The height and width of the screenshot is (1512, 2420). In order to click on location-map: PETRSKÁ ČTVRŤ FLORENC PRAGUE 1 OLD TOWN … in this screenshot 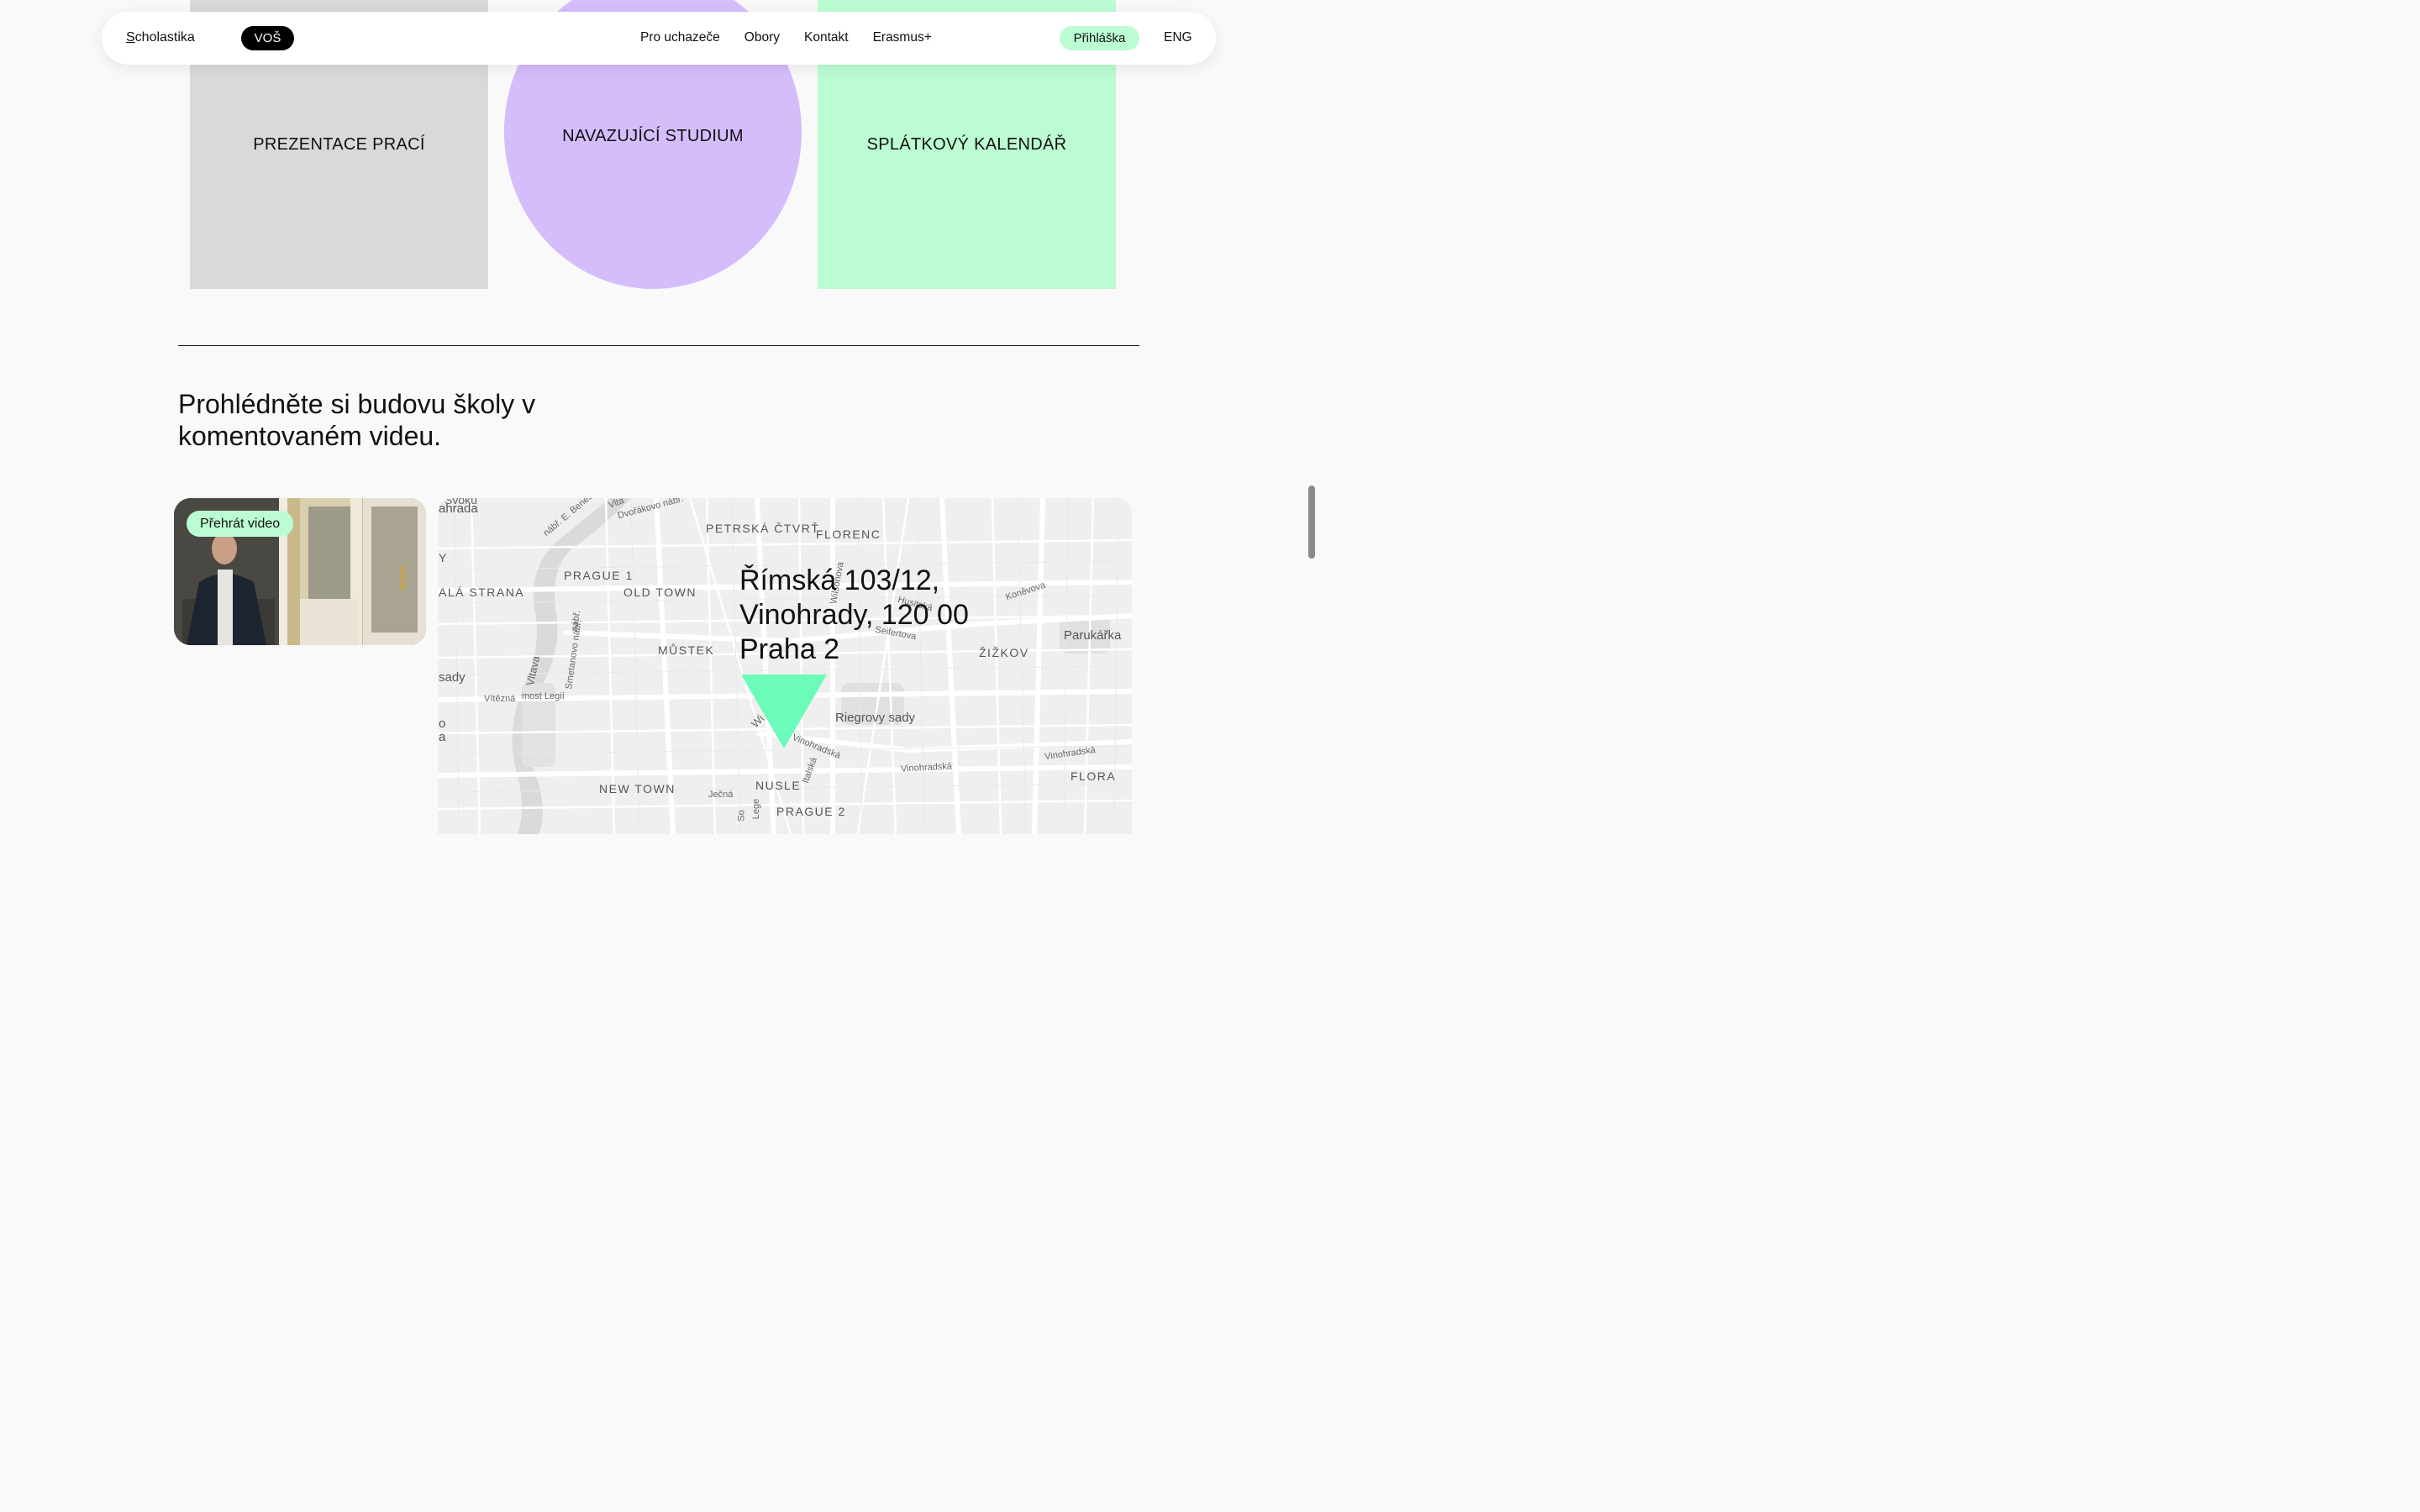, I will do `click(785, 666)`.